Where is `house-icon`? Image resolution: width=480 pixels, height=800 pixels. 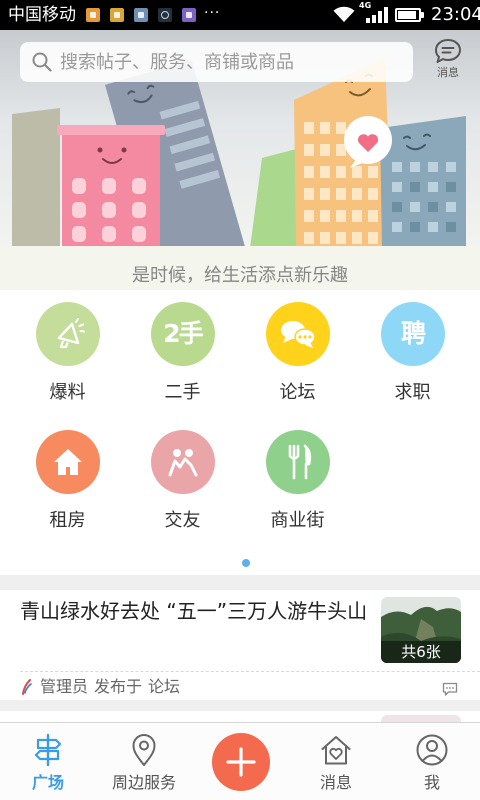
house-icon is located at coordinates (67, 462).